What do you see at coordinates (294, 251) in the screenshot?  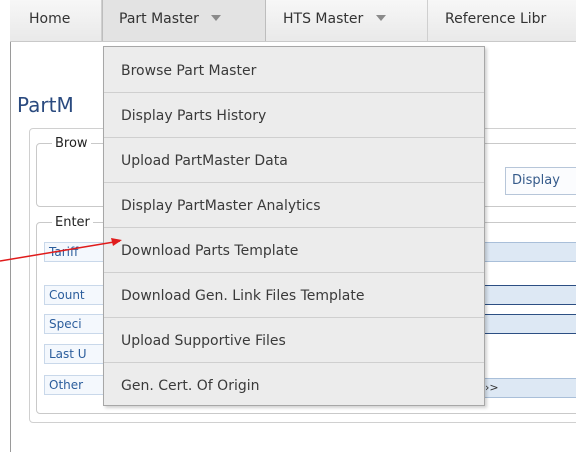 I see `menu-item-download-parts-template: Download Parts Template` at bounding box center [294, 251].